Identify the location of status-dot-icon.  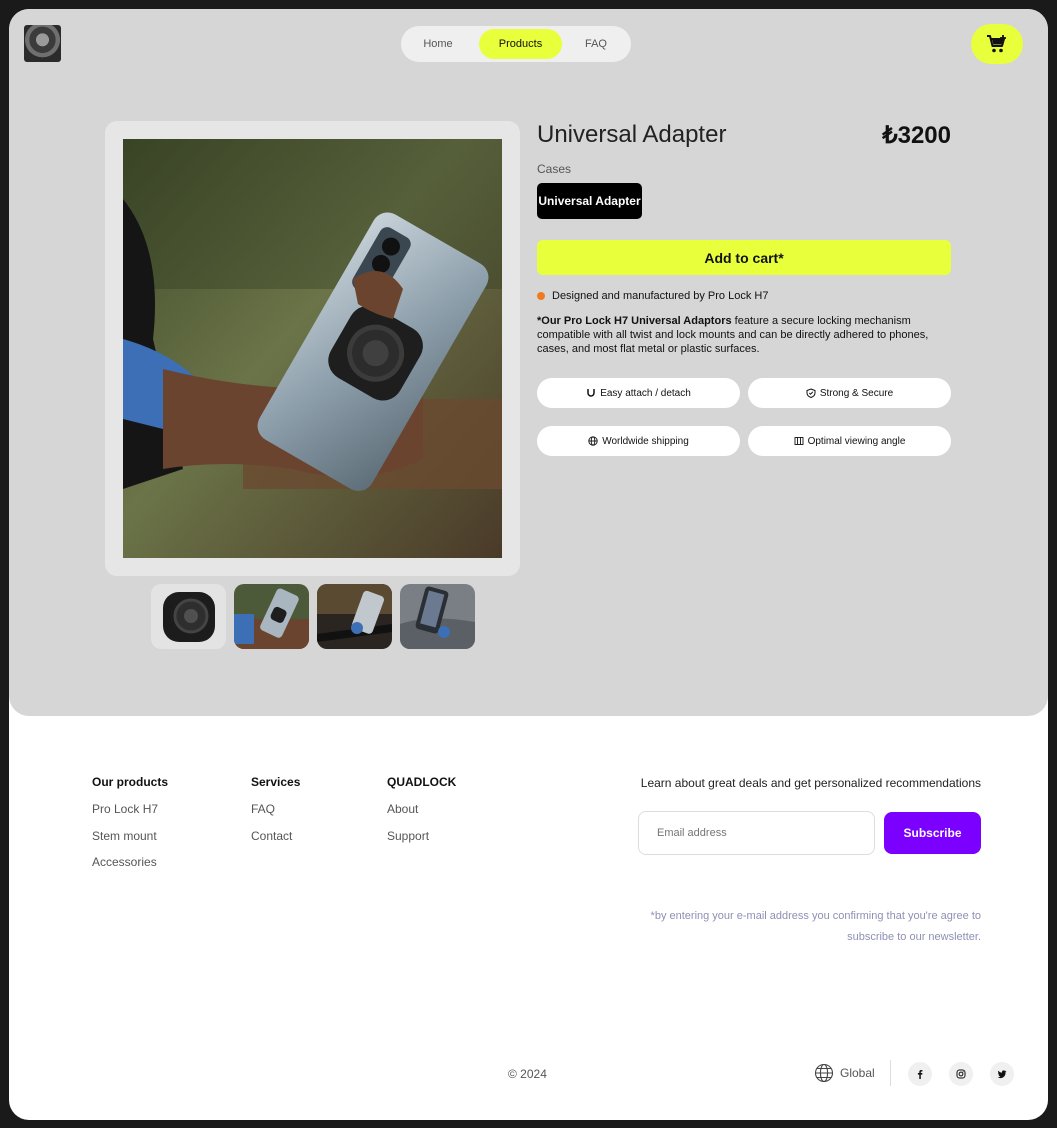
(541, 296).